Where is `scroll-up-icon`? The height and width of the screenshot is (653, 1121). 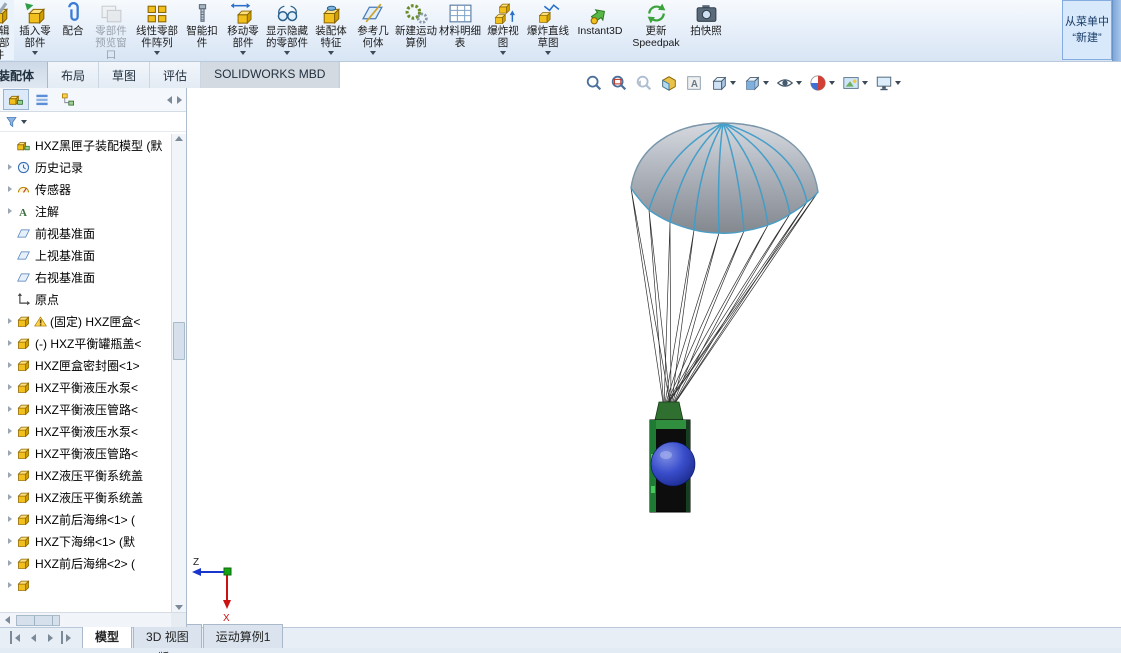 scroll-up-icon is located at coordinates (179, 138).